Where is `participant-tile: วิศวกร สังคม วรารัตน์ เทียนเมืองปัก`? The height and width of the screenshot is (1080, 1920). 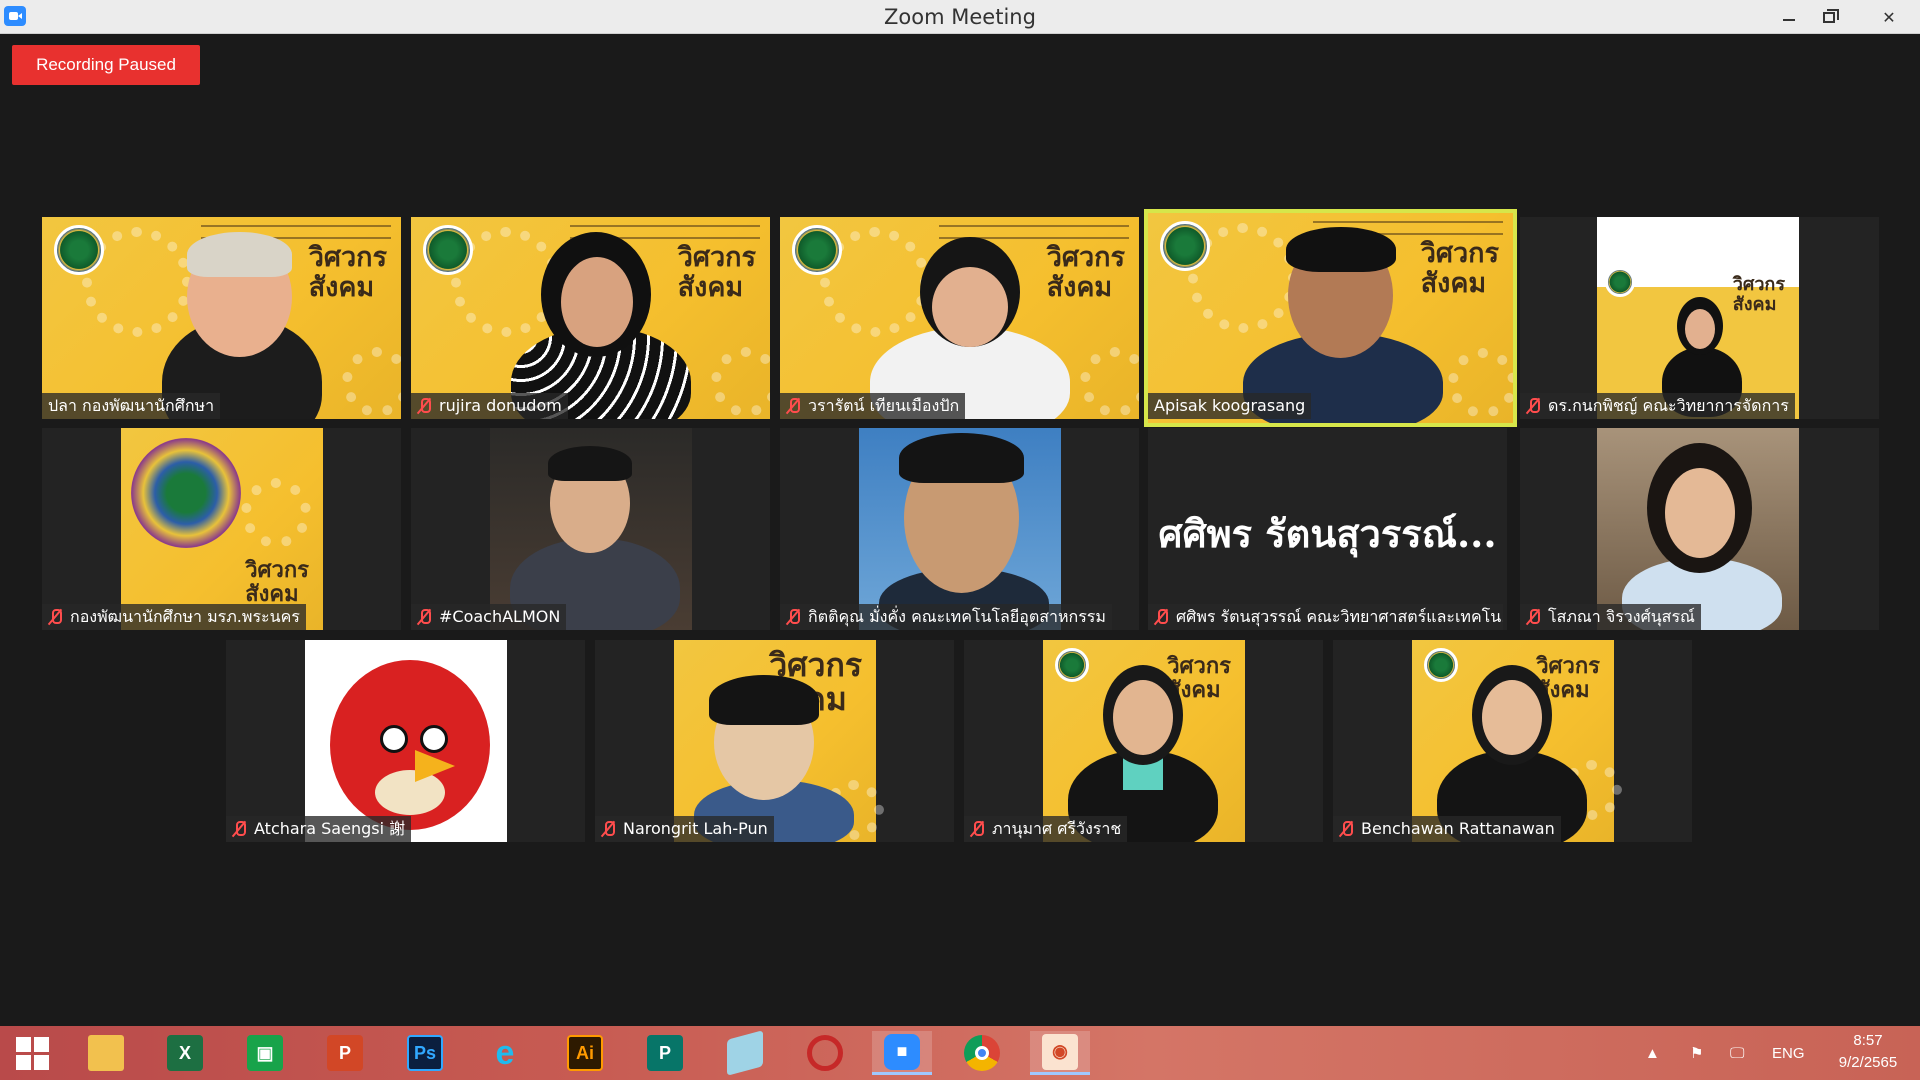
participant-tile: วิศวกร สังคม วรารัตน์ เทียนเมืองปัก is located at coordinates (959, 318).